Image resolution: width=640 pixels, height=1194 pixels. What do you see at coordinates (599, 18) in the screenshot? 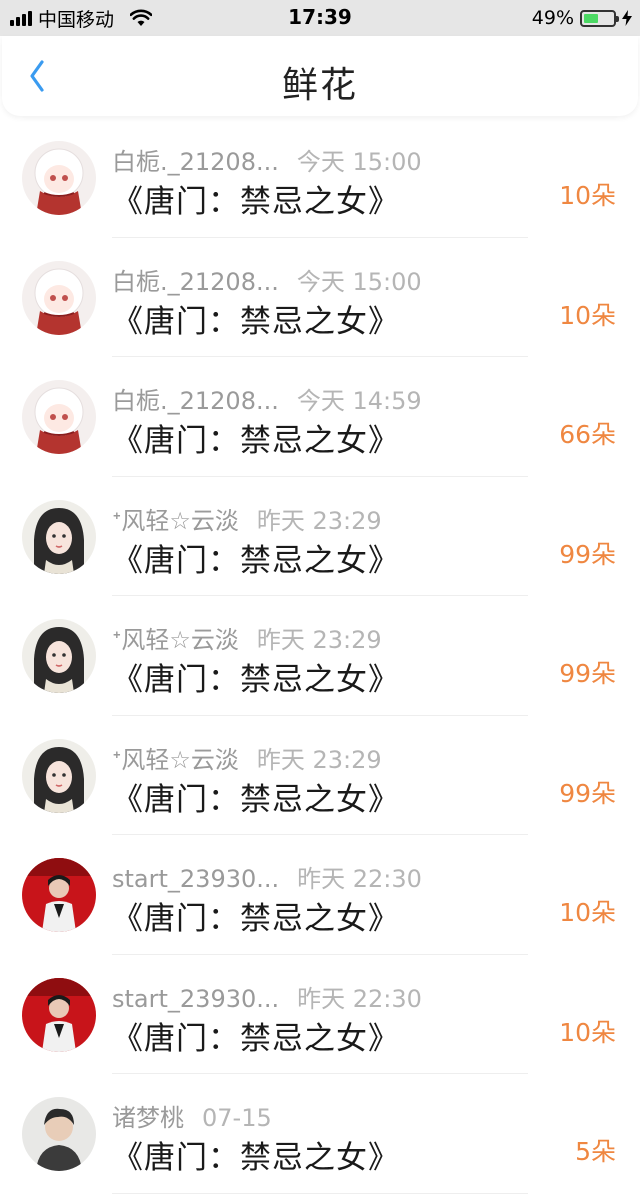
I see `battery-icon` at bounding box center [599, 18].